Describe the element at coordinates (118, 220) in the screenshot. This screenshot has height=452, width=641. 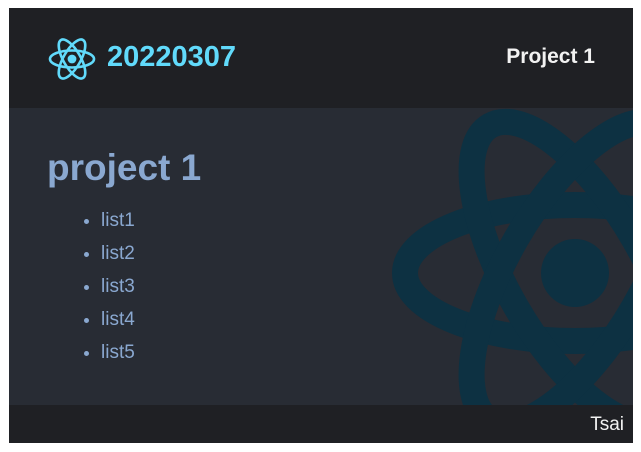
I see `list-item: list1` at that location.